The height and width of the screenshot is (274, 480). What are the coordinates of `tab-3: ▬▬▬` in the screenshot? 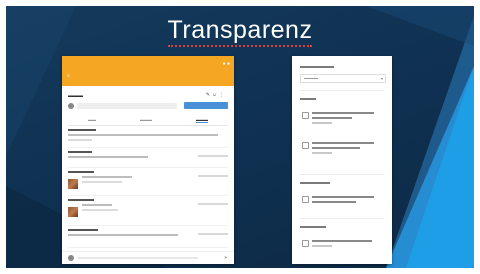 It's located at (202, 120).